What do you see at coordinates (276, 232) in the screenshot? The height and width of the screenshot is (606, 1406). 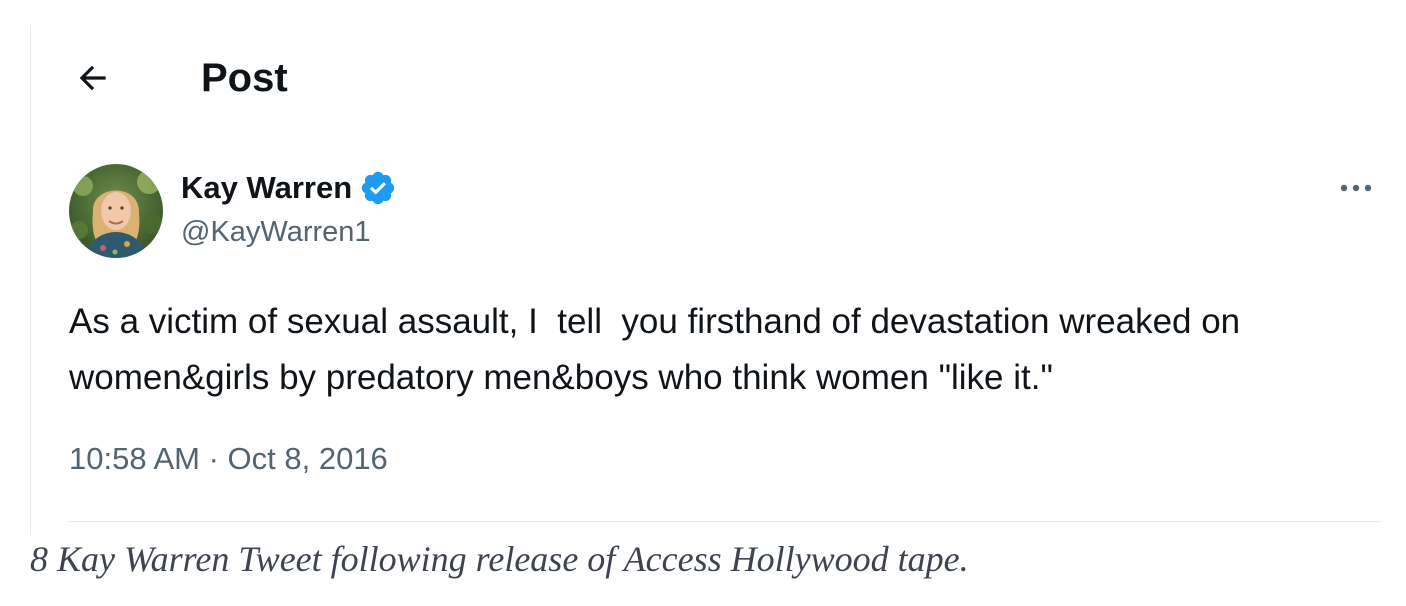 I see `author-handle: @KayWarren1` at bounding box center [276, 232].